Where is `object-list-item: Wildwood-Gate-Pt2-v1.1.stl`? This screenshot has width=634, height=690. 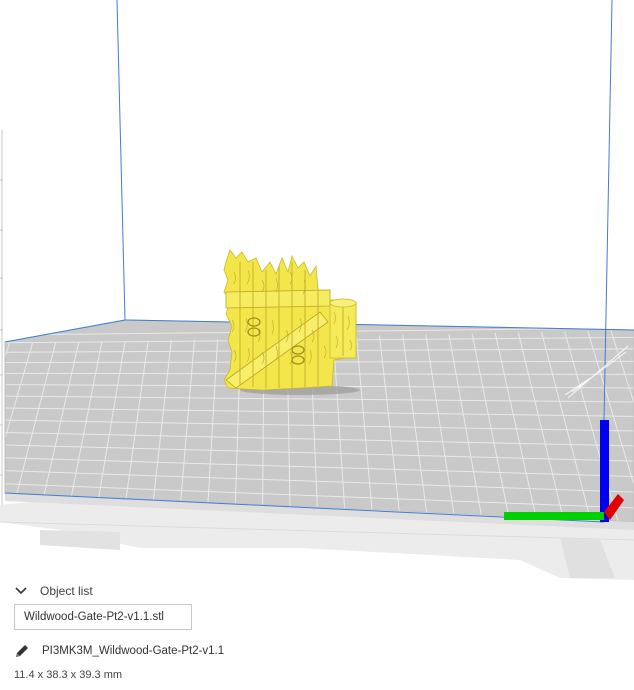 object-list-item: Wildwood-Gate-Pt2-v1.1.stl is located at coordinates (103, 617).